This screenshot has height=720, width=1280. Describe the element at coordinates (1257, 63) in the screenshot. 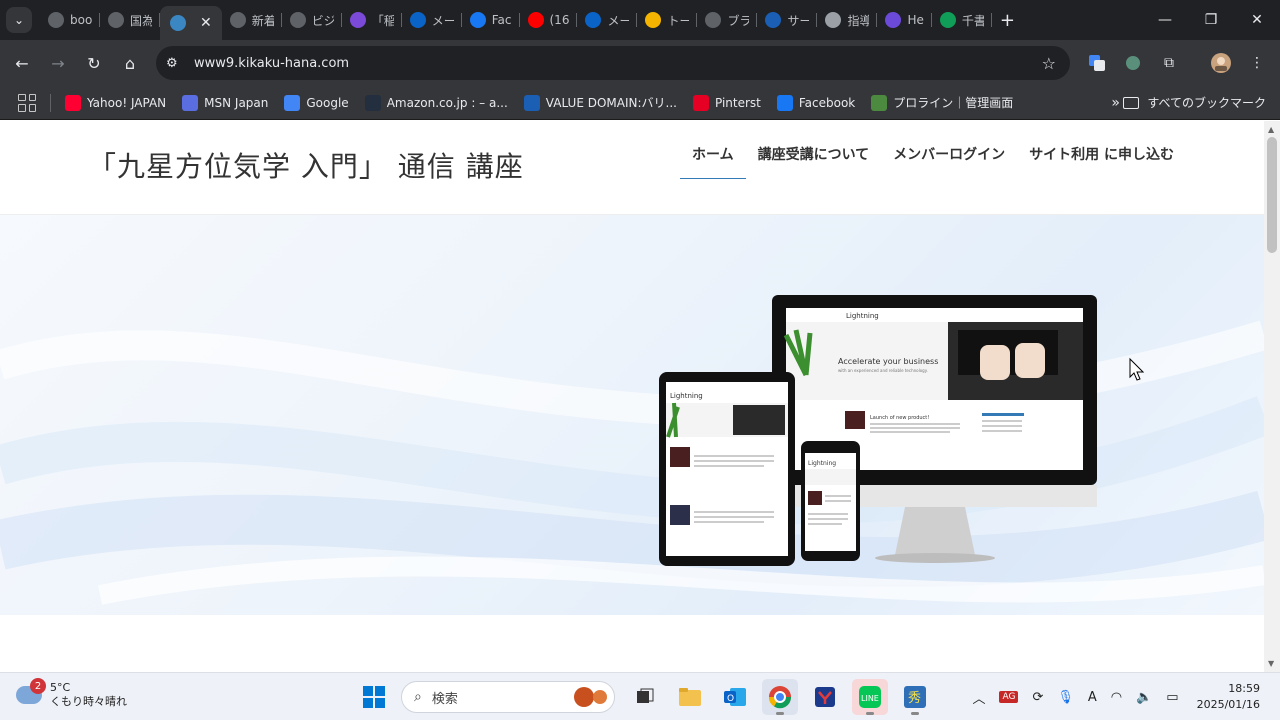

I see `menu-dots-icon: ⋮` at that location.